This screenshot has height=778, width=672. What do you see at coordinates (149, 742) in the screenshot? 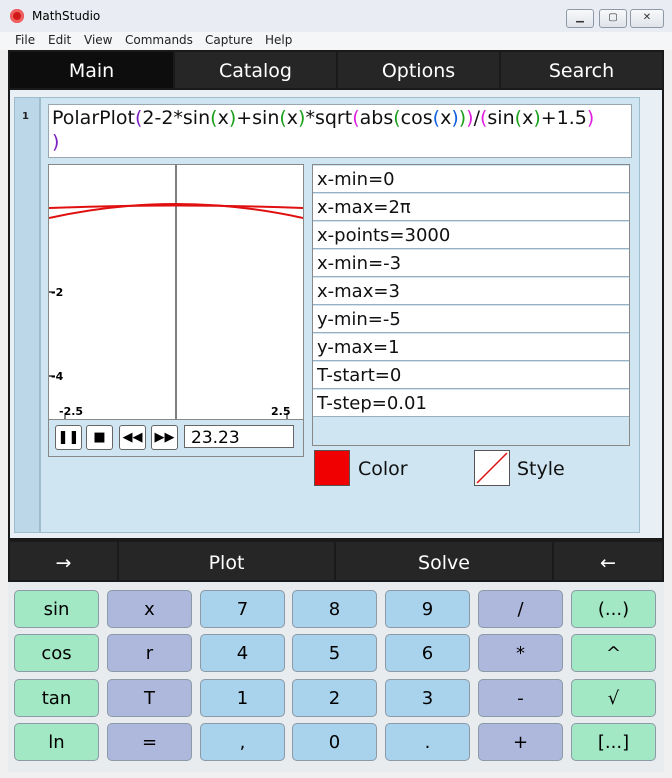
I see `key-sym-3-1: =` at bounding box center [149, 742].